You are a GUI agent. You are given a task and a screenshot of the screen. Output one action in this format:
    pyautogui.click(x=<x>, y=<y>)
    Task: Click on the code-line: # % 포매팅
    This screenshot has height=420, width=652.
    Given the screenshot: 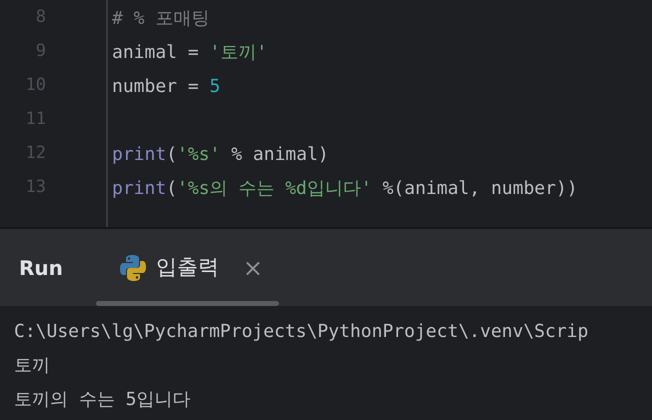 What is the action you would take?
    pyautogui.click(x=161, y=18)
    